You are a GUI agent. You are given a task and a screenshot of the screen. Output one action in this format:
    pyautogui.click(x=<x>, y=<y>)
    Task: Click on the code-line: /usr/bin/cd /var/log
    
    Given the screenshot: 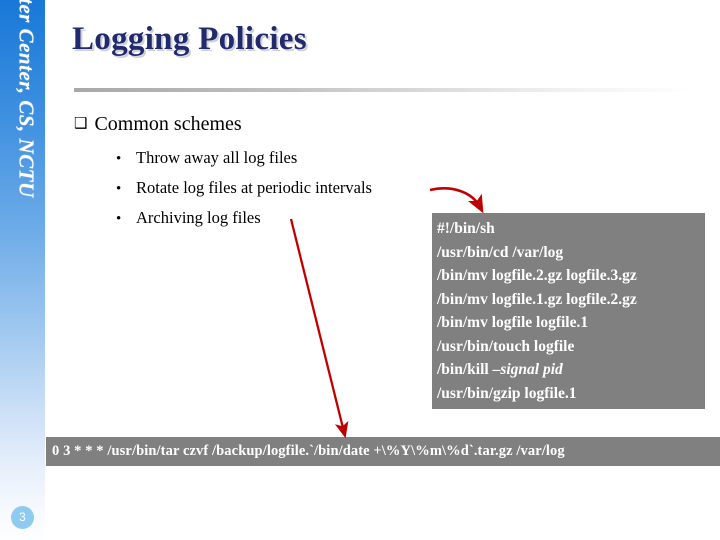 What is the action you would take?
    pyautogui.click(x=500, y=252)
    